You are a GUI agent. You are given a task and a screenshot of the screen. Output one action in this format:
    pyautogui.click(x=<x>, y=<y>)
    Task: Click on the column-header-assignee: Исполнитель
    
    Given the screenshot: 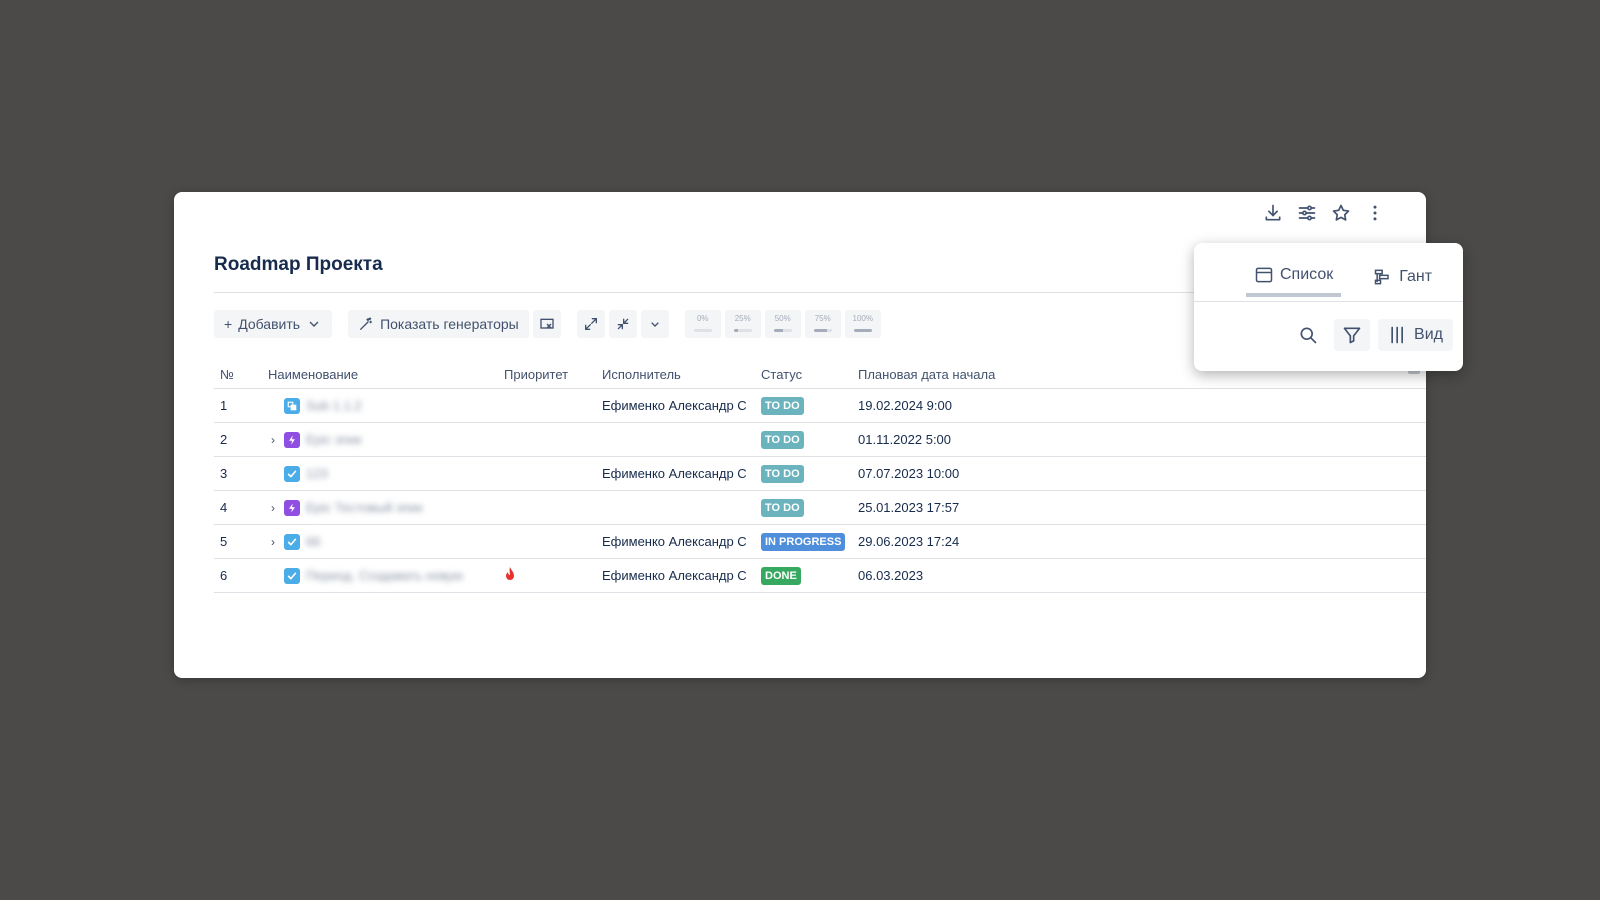 What is the action you would take?
    pyautogui.click(x=675, y=374)
    